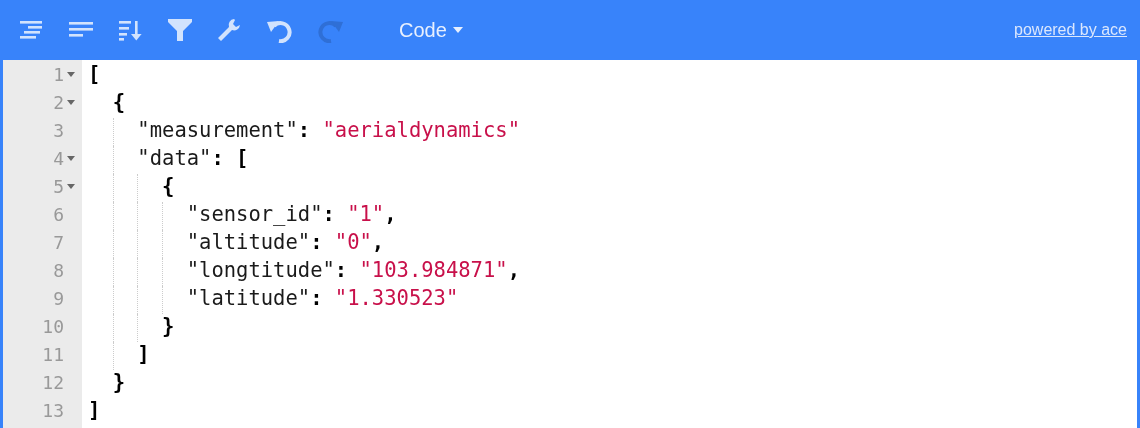  I want to click on line-number: 6, so click(58, 214).